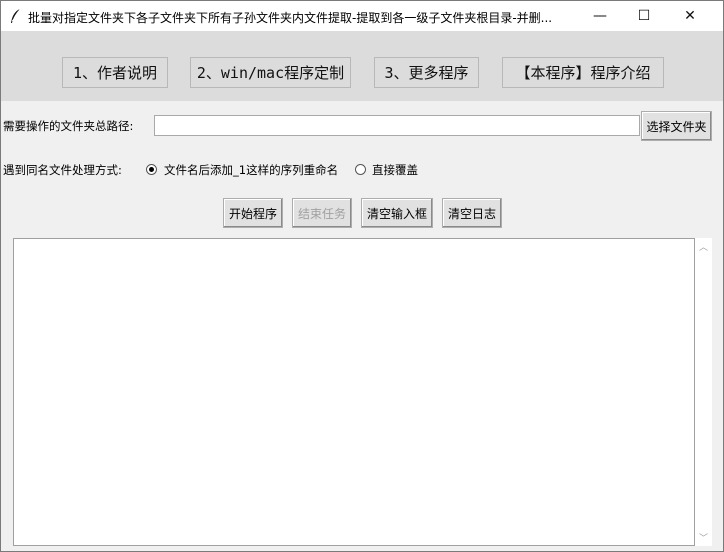 The height and width of the screenshot is (552, 724). Describe the element at coordinates (472, 213) in the screenshot. I see `clear-log-button: 清空日志` at that location.